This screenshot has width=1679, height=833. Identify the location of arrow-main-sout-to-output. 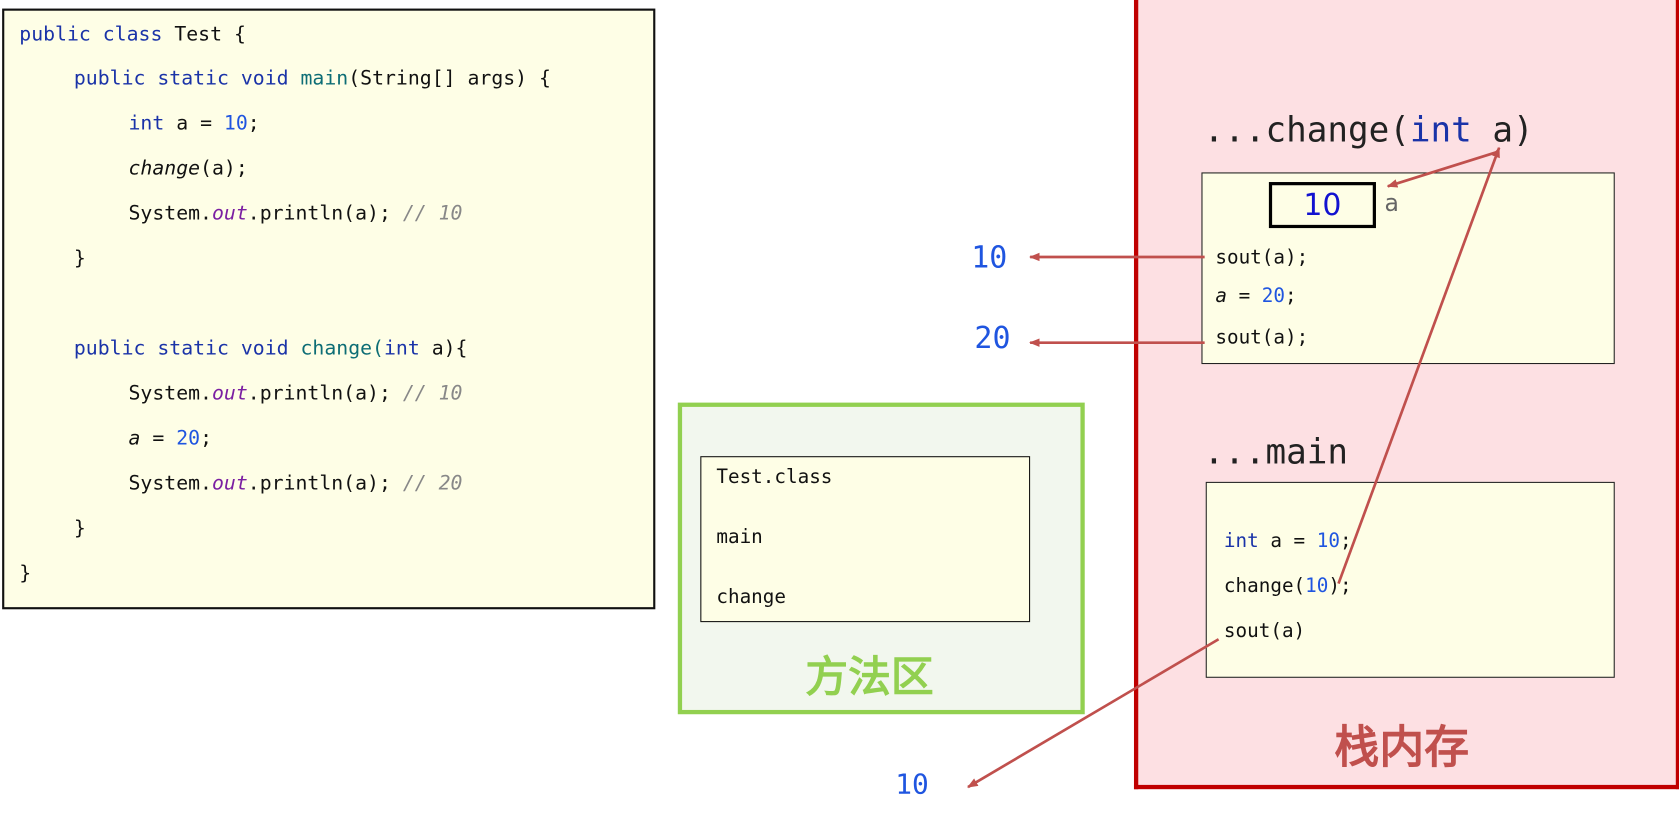
(1093, 713).